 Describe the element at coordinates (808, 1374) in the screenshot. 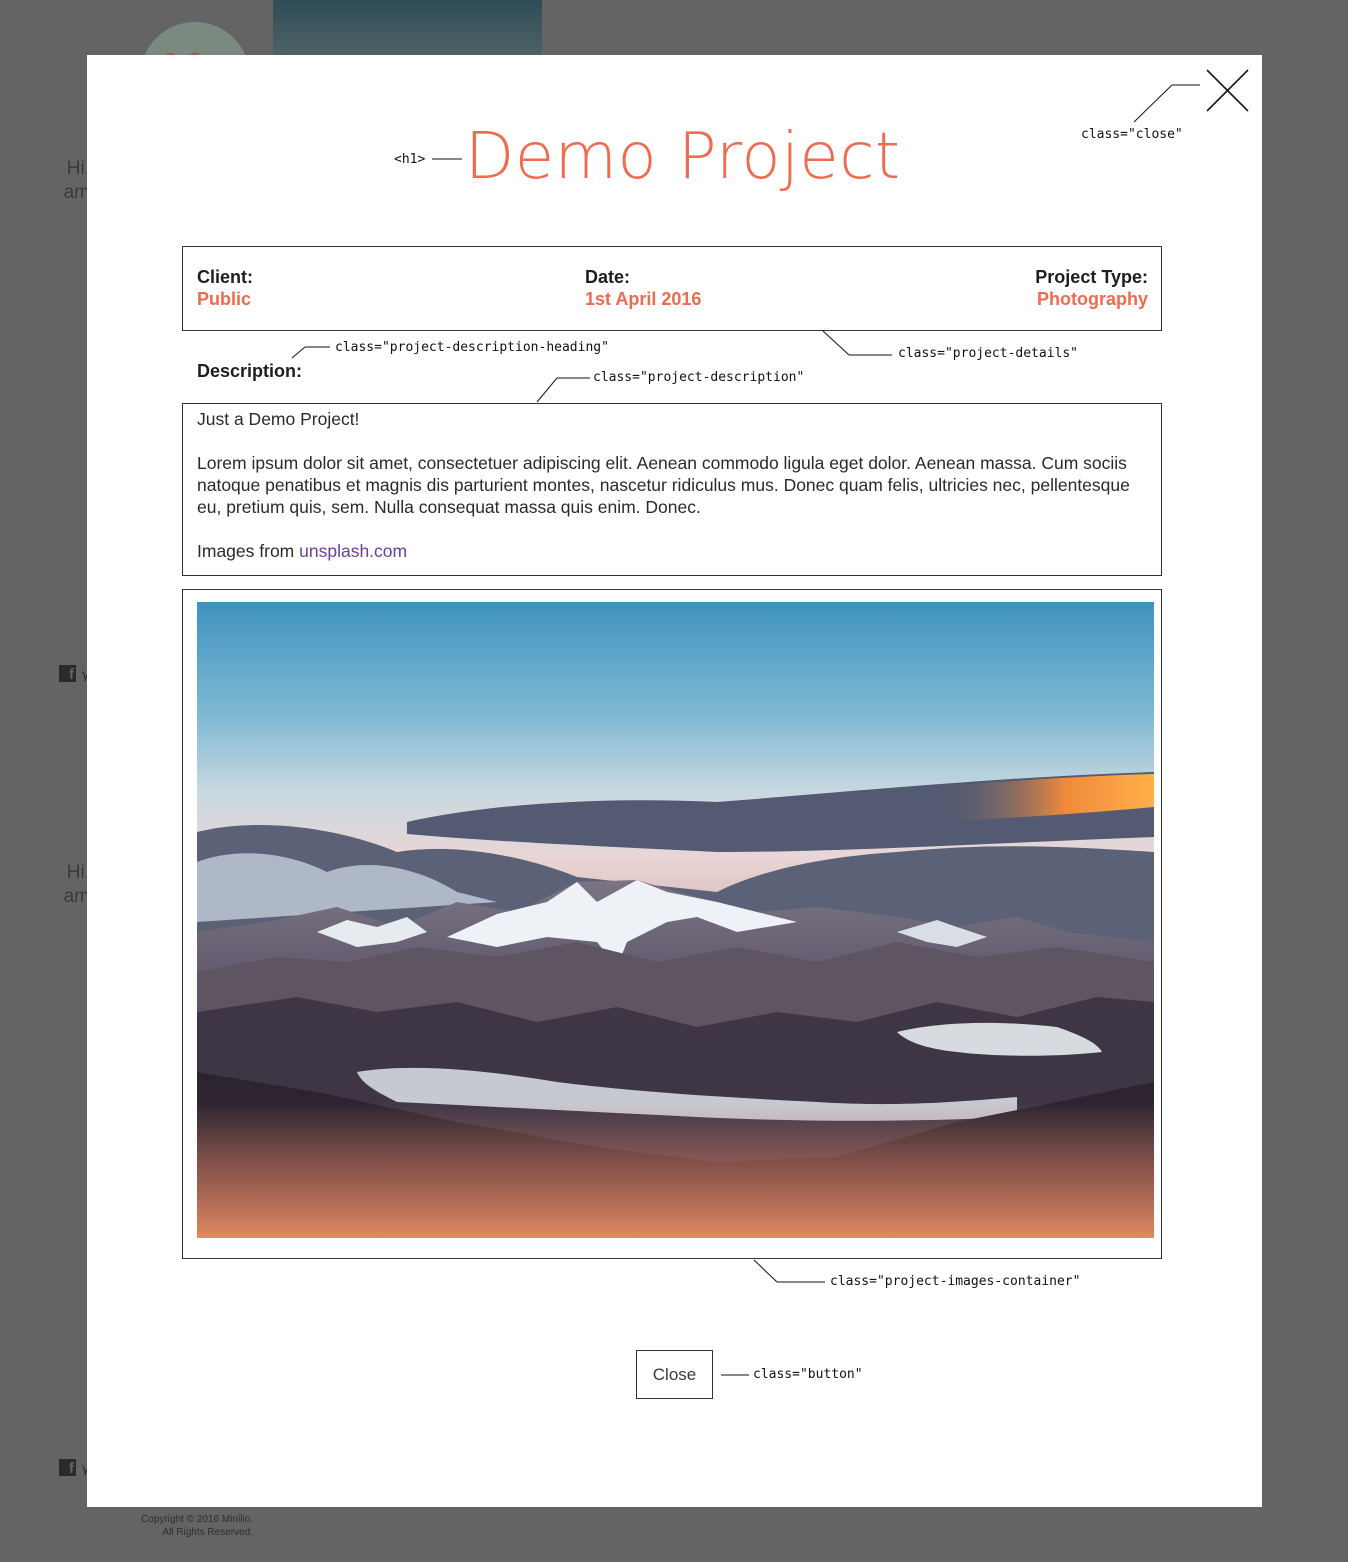

I see `annotation-button: class="button"` at that location.